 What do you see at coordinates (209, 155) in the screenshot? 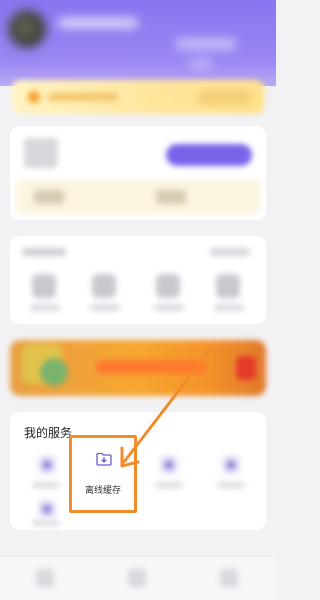
I see `account-action-button` at bounding box center [209, 155].